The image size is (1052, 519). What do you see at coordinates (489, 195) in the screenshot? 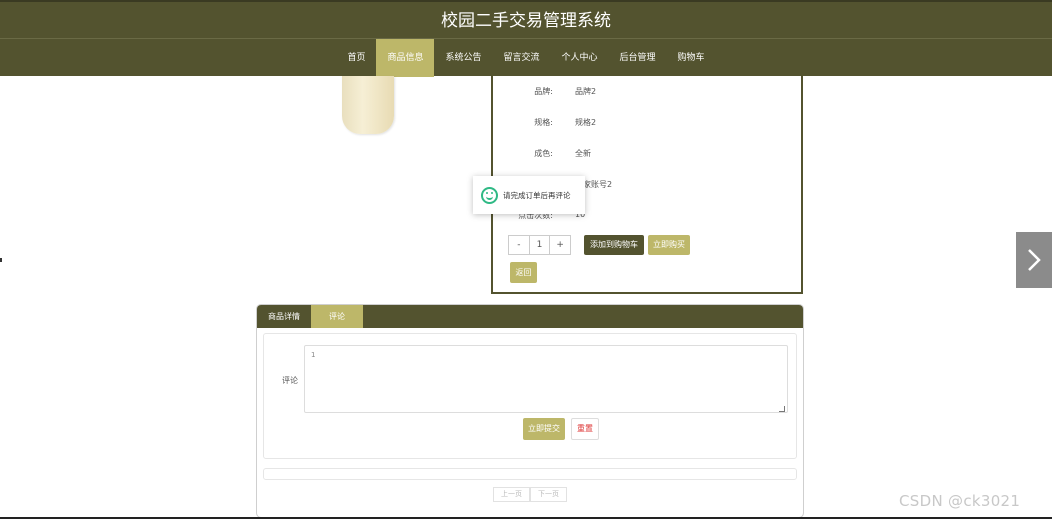
I see `smile-icon` at bounding box center [489, 195].